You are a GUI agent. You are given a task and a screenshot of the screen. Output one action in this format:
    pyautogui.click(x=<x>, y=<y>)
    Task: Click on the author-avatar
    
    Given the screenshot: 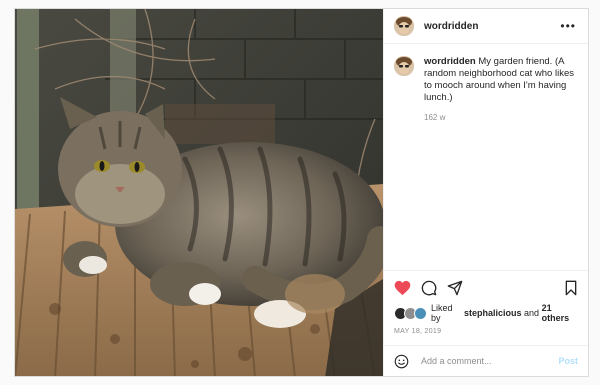 What is the action you would take?
    pyautogui.click(x=404, y=26)
    